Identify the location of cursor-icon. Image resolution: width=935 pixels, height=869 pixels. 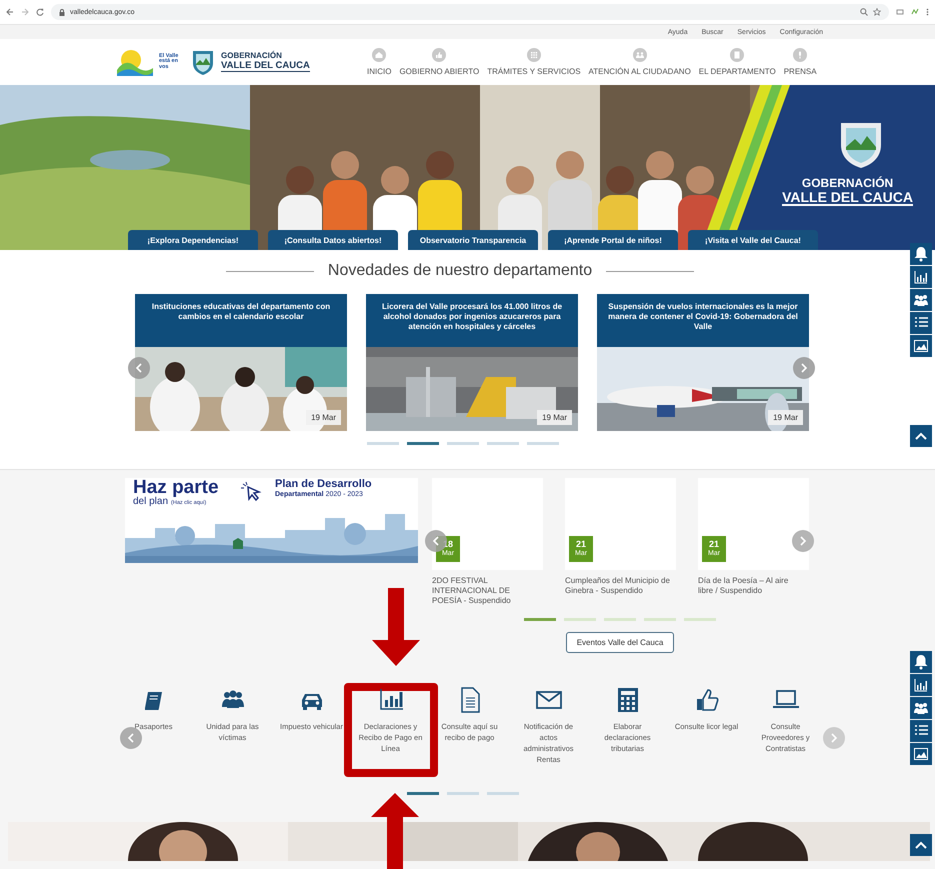
(251, 492).